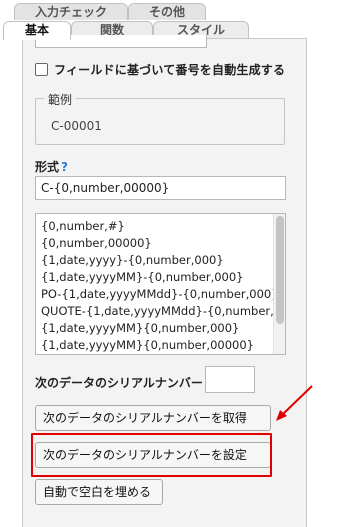 Image resolution: width=337 pixels, height=527 pixels. I want to click on format-label: 形式?, so click(51, 166).